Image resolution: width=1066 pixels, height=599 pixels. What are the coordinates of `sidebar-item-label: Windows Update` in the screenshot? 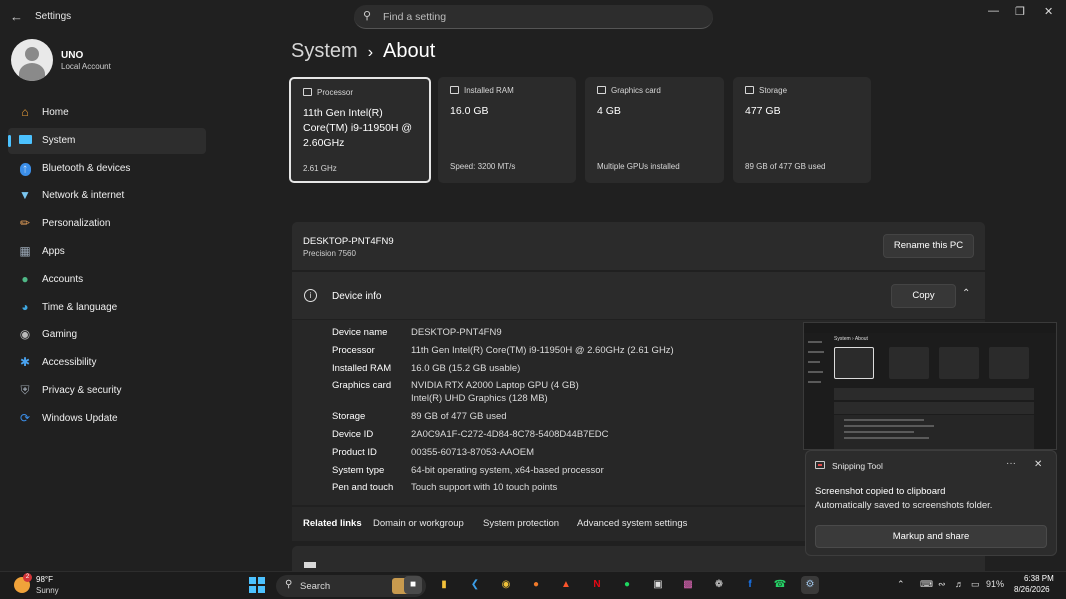 It's located at (80, 418).